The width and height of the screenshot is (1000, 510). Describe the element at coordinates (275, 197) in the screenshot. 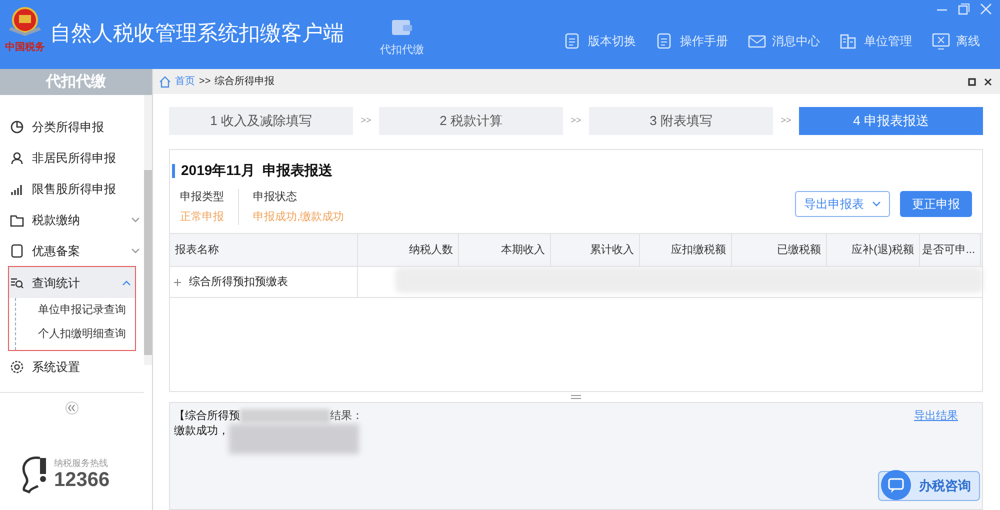

I see `field-label: 申报状态` at that location.